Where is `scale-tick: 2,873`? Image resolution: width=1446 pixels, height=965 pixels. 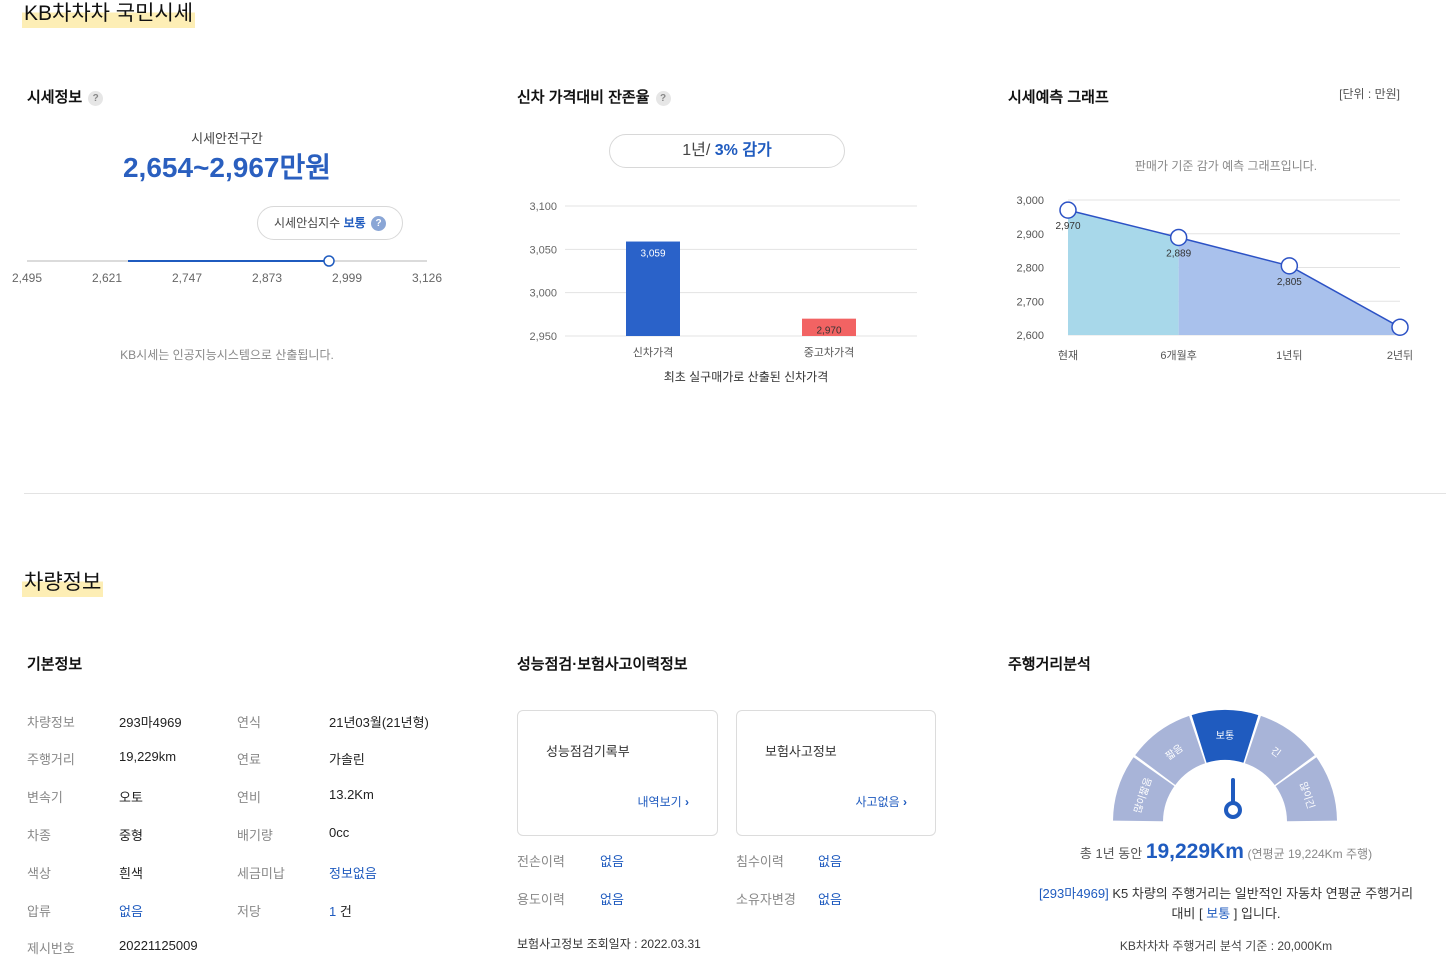
scale-tick: 2,873 is located at coordinates (267, 278).